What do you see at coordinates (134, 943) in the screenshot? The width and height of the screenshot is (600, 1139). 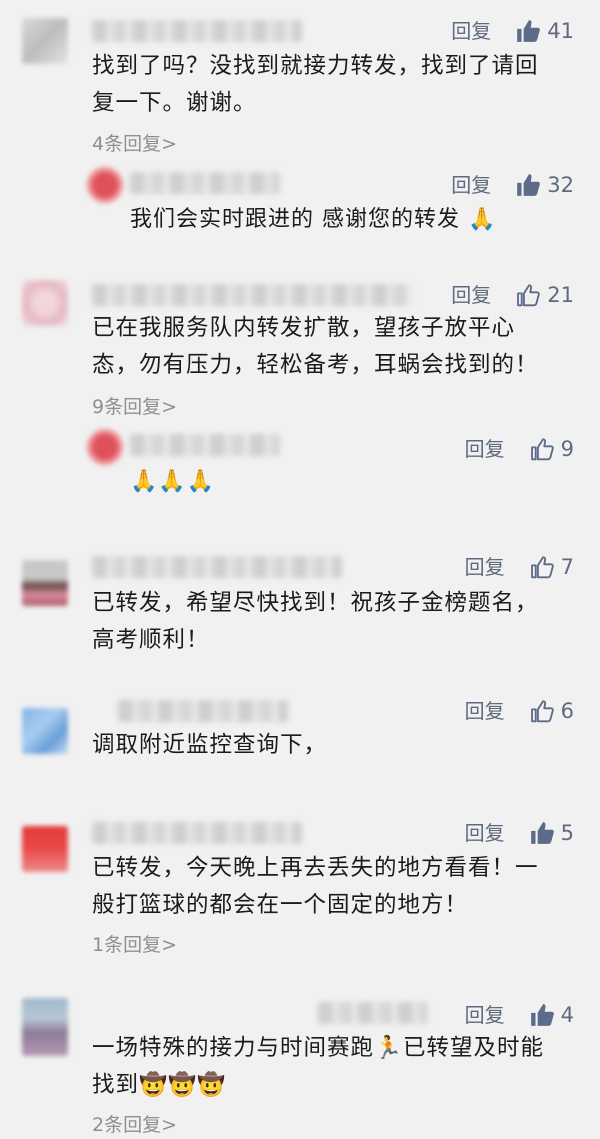 I see `more-replies-link: 1条回复>` at bounding box center [134, 943].